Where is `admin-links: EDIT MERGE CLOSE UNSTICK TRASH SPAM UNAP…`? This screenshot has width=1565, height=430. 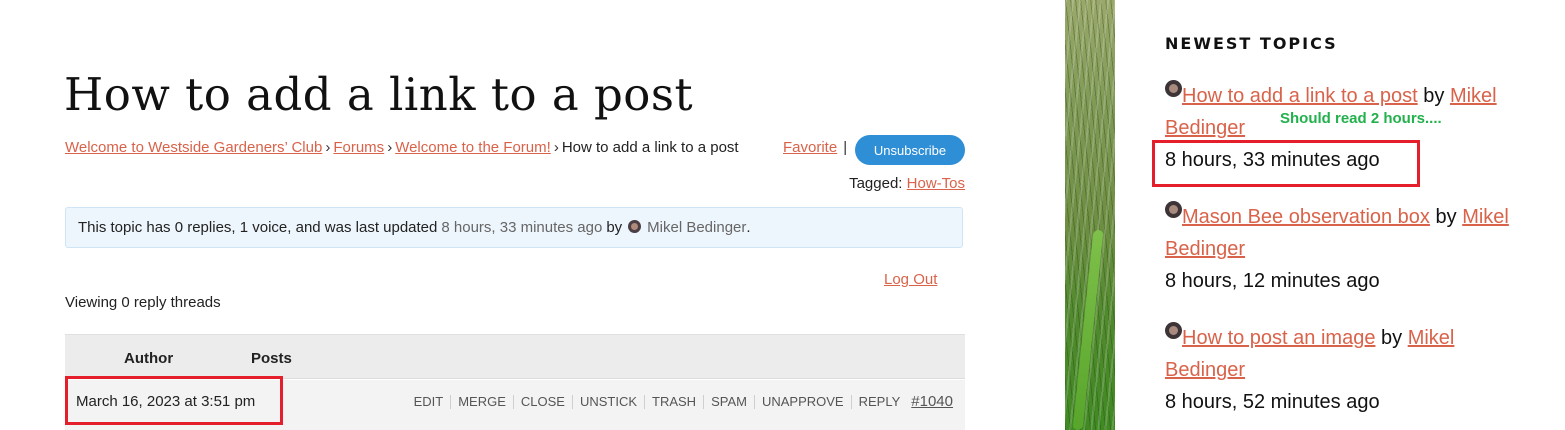 admin-links: EDIT MERGE CLOSE UNSTICK TRASH SPAM UNAP… is located at coordinates (680, 401).